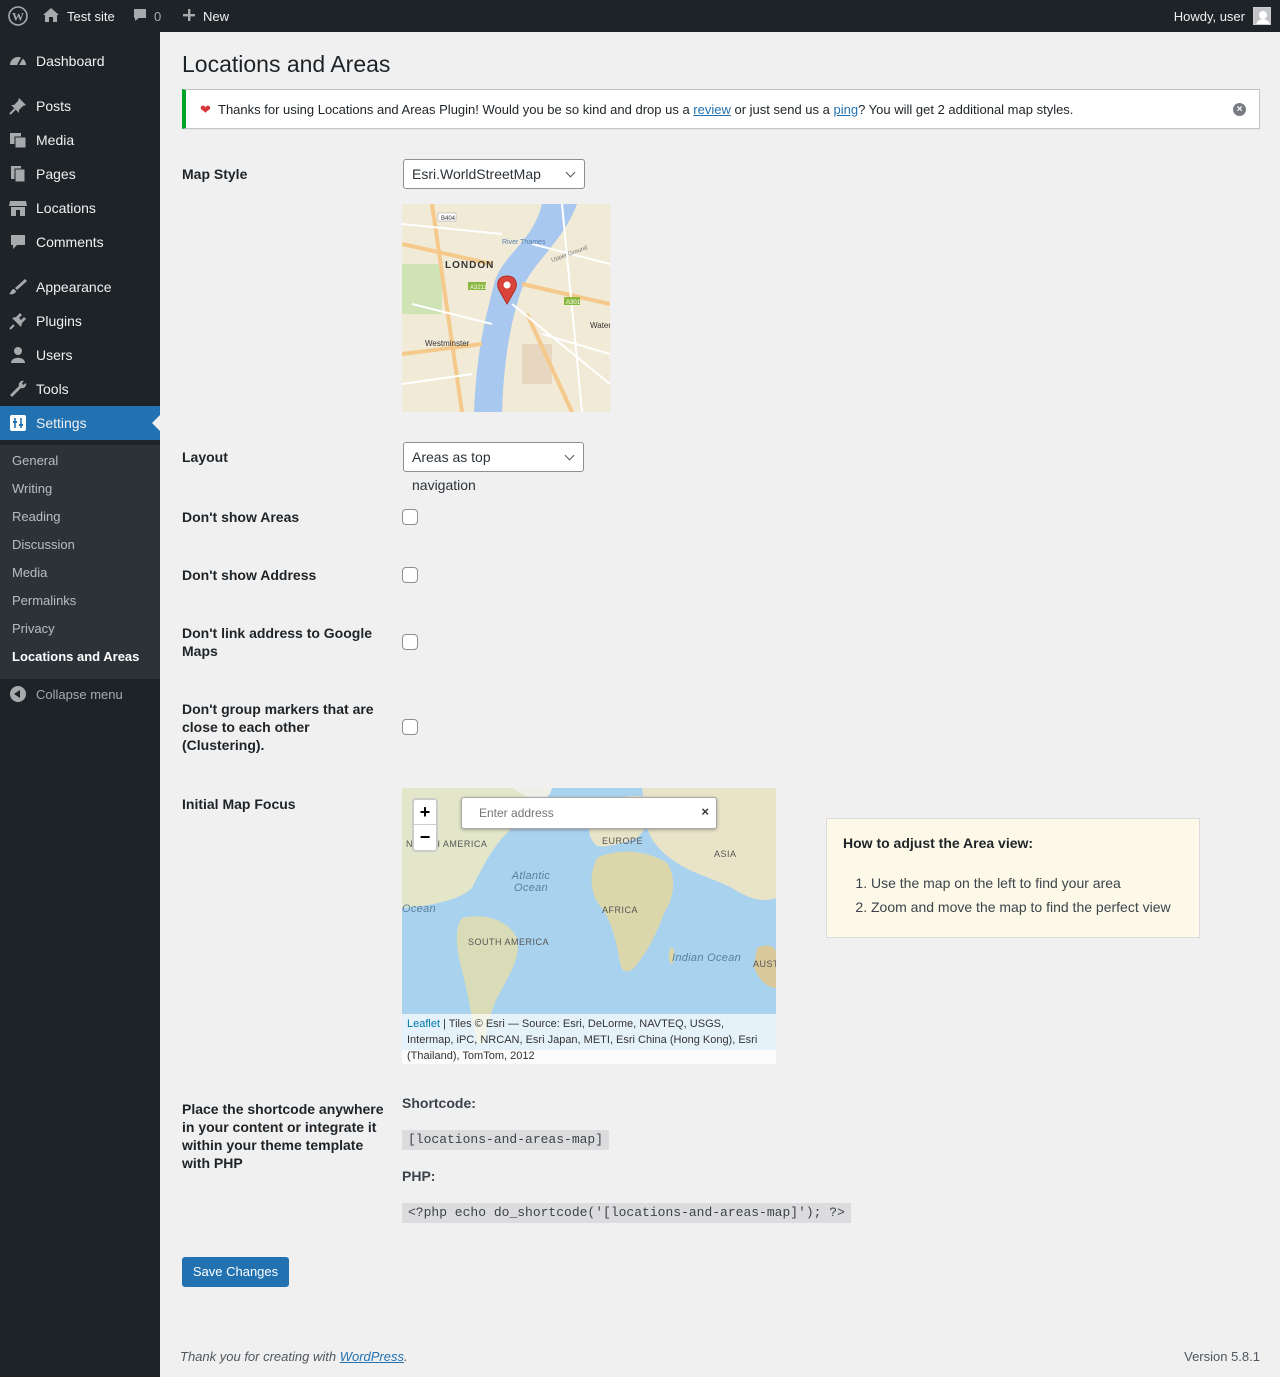 The width and height of the screenshot is (1280, 1377). What do you see at coordinates (573, 303) in the screenshot?
I see `map-road-a301: A301` at bounding box center [573, 303].